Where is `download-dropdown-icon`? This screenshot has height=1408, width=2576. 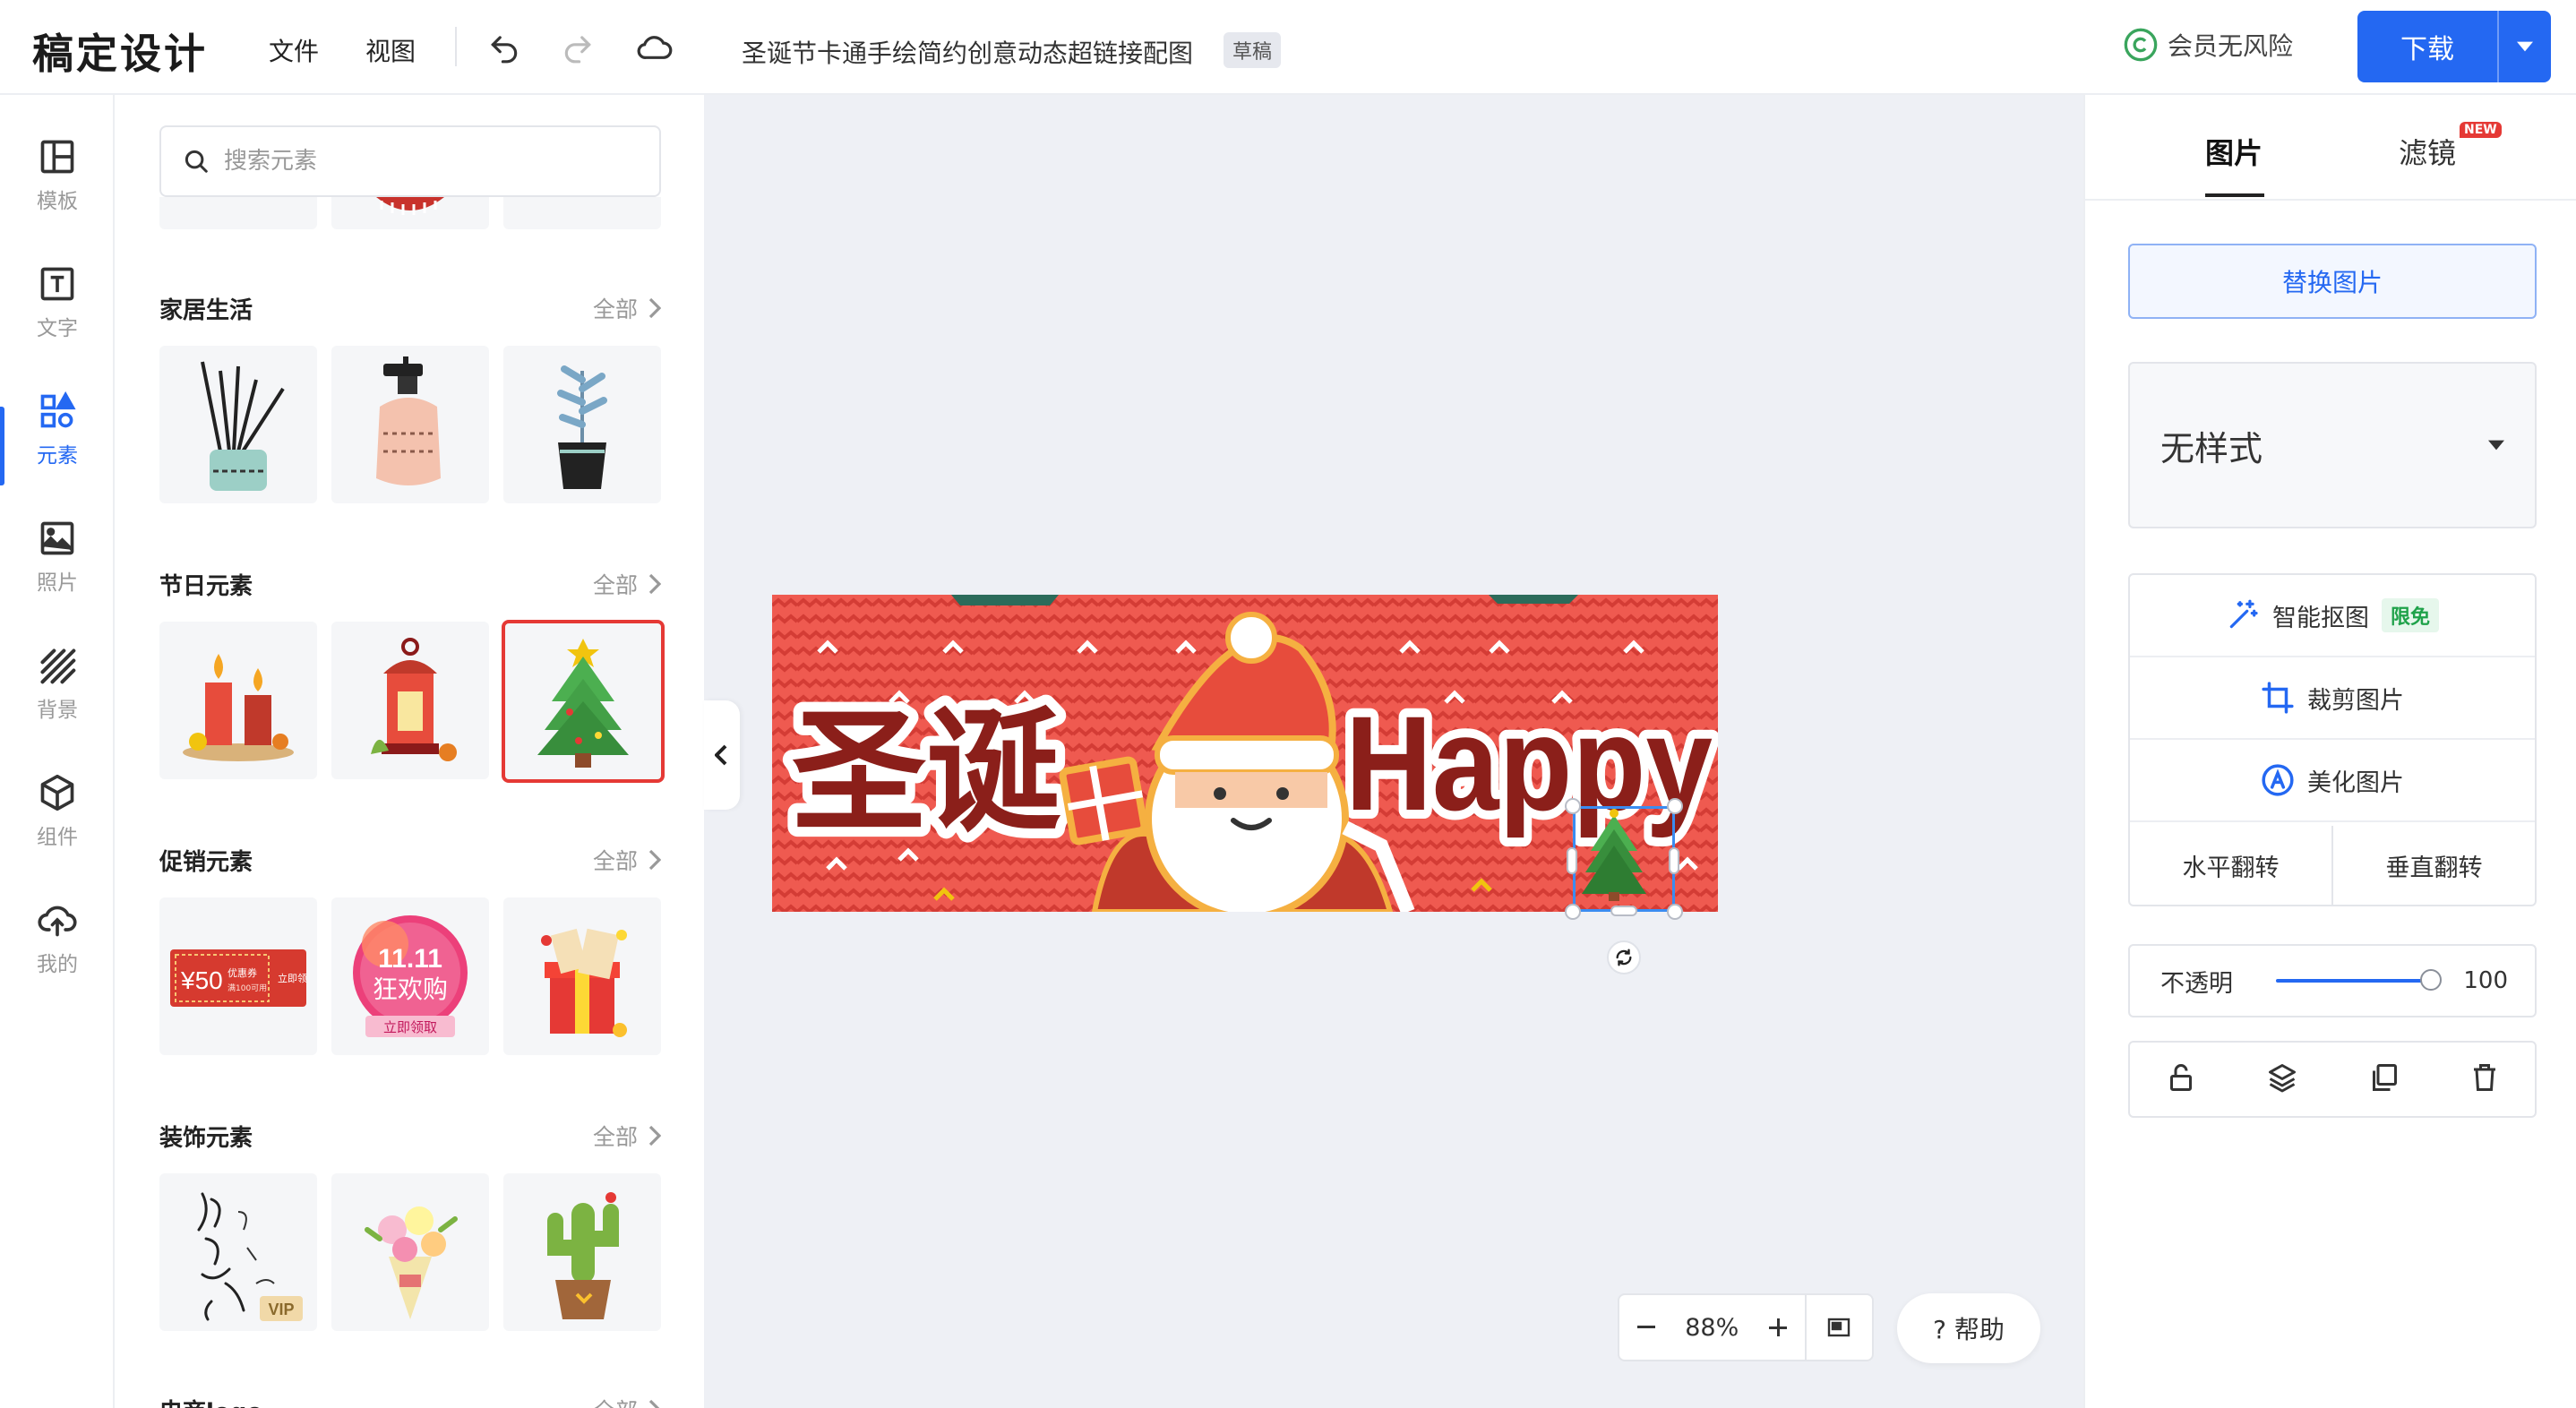
download-dropdown-icon is located at coordinates (2525, 46).